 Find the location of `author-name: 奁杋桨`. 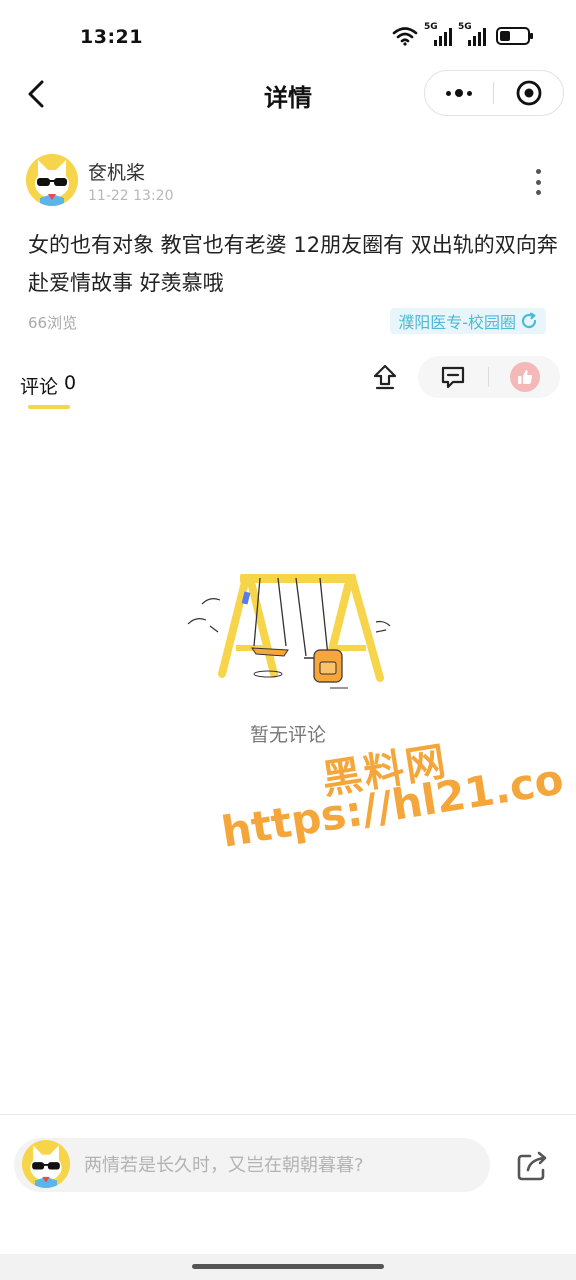

author-name: 奁杋桨 is located at coordinates (116, 171).